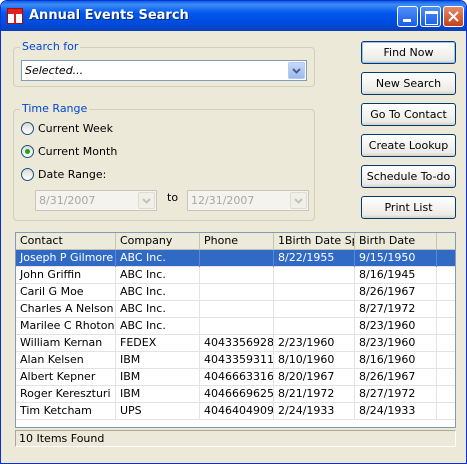 This screenshot has height=464, width=467. I want to click on go-to-contact-button: Go To Contact, so click(408, 114).